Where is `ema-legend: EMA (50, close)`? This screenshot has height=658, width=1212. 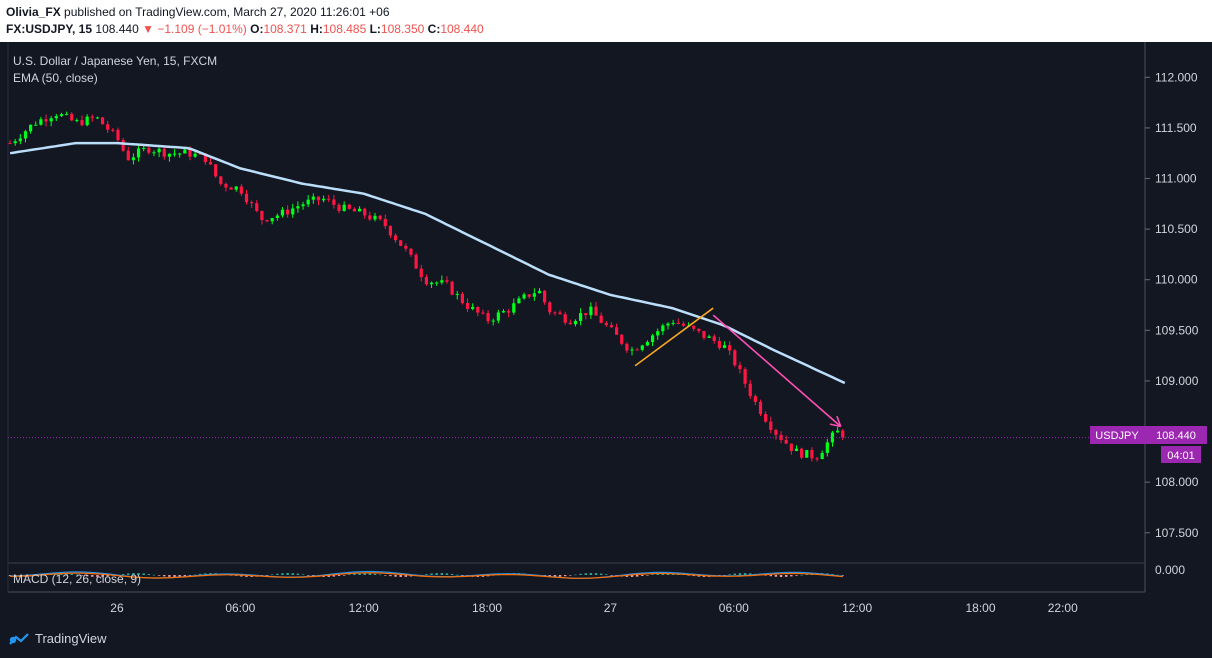
ema-legend: EMA (50, close) is located at coordinates (55, 78).